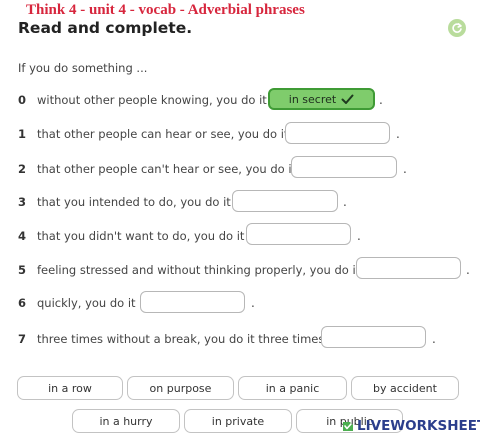  I want to click on answer-box-0: in secret, so click(321, 99).